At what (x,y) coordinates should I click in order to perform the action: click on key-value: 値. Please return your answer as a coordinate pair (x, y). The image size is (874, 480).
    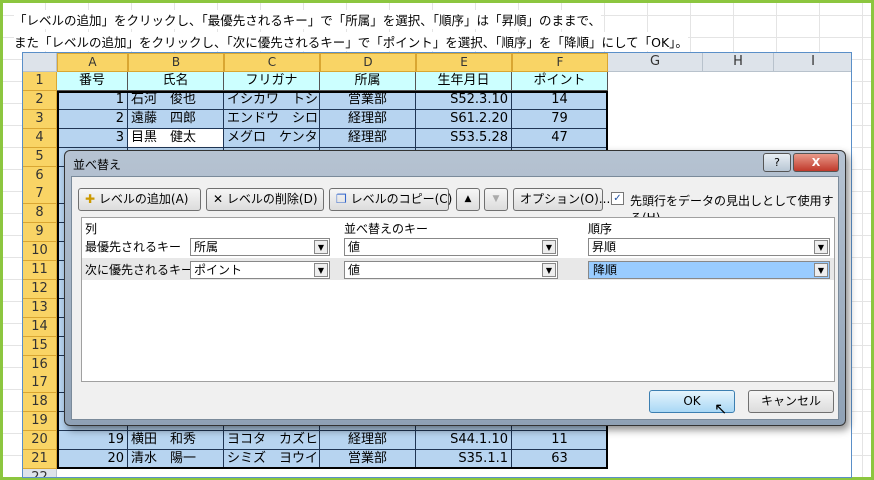
    Looking at the image, I should click on (354, 270).